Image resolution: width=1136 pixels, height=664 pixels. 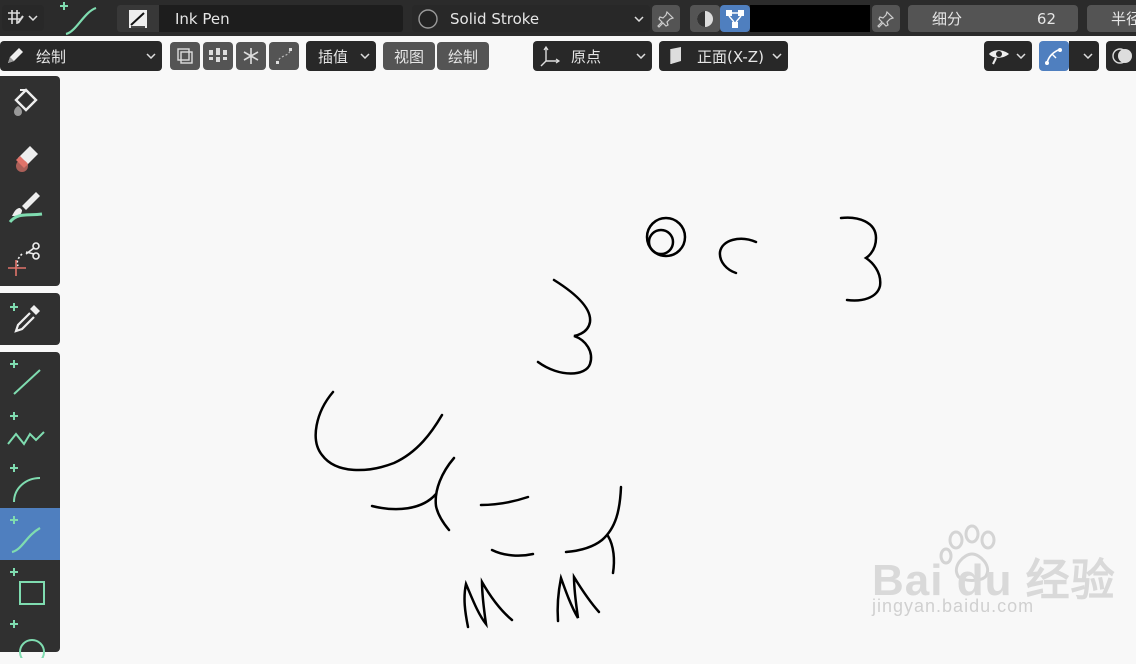 What do you see at coordinates (409, 56) in the screenshot?
I see `view-menu: 视图` at bounding box center [409, 56].